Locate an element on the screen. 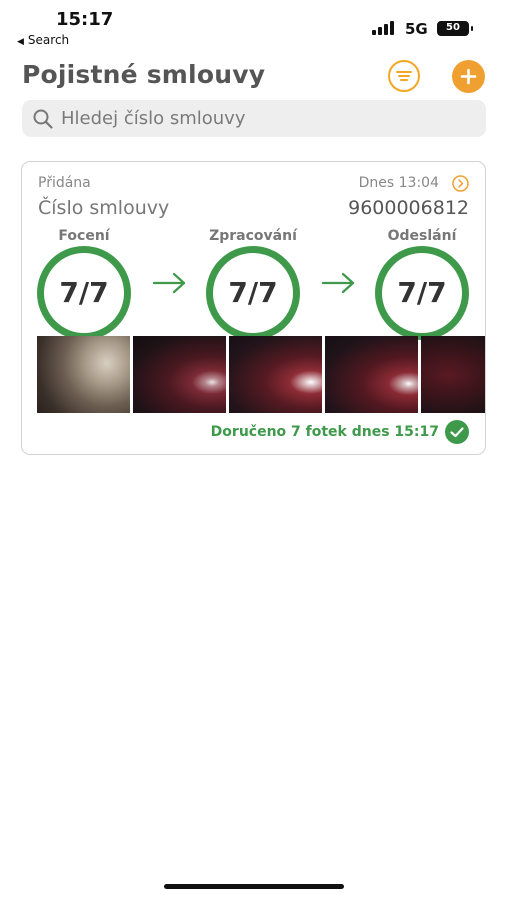 Image resolution: width=507 pixels, height=900 pixels. status-time: 15:17 is located at coordinates (85, 19).